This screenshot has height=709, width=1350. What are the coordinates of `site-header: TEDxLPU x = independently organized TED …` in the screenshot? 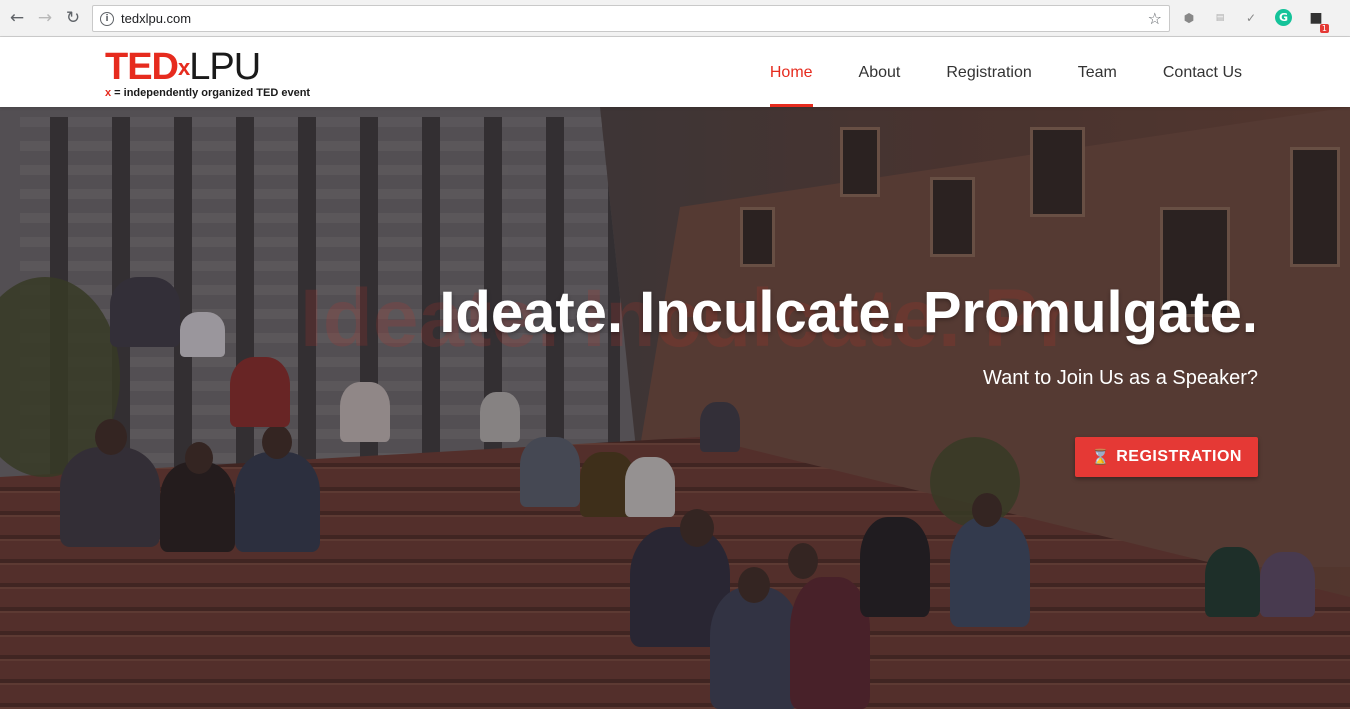 It's located at (675, 72).